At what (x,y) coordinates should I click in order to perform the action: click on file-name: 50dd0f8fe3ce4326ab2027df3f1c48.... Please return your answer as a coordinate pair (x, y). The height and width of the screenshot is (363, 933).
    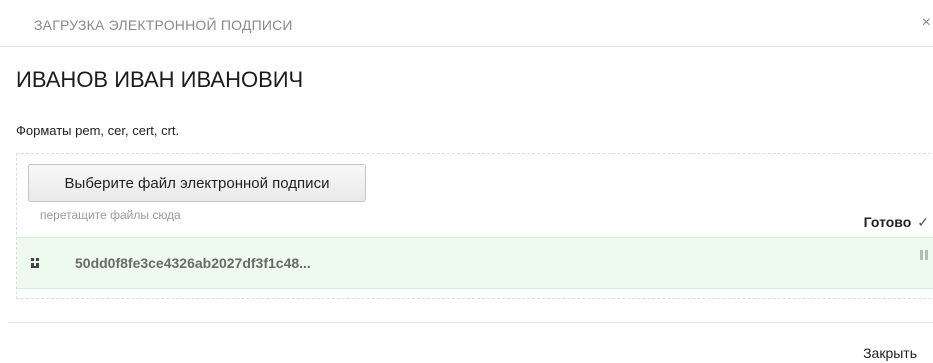
    Looking at the image, I should click on (193, 263).